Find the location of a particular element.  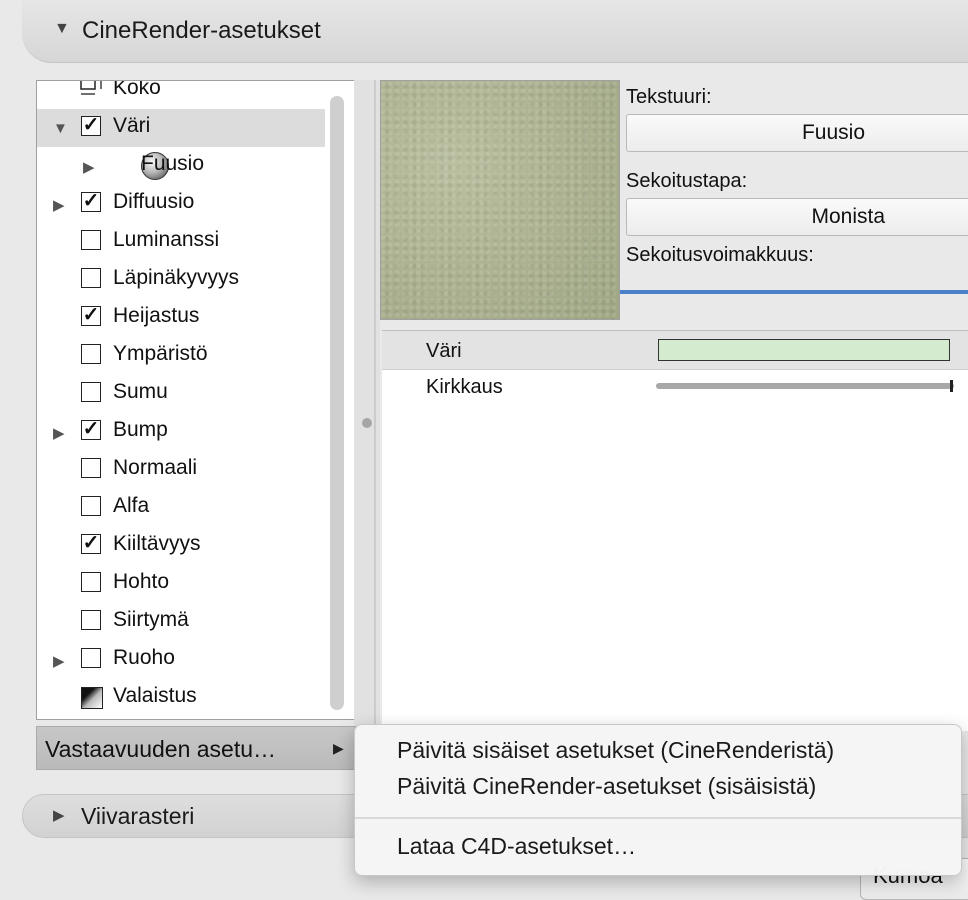

tree-item-label: Diffuusio is located at coordinates (154, 201).